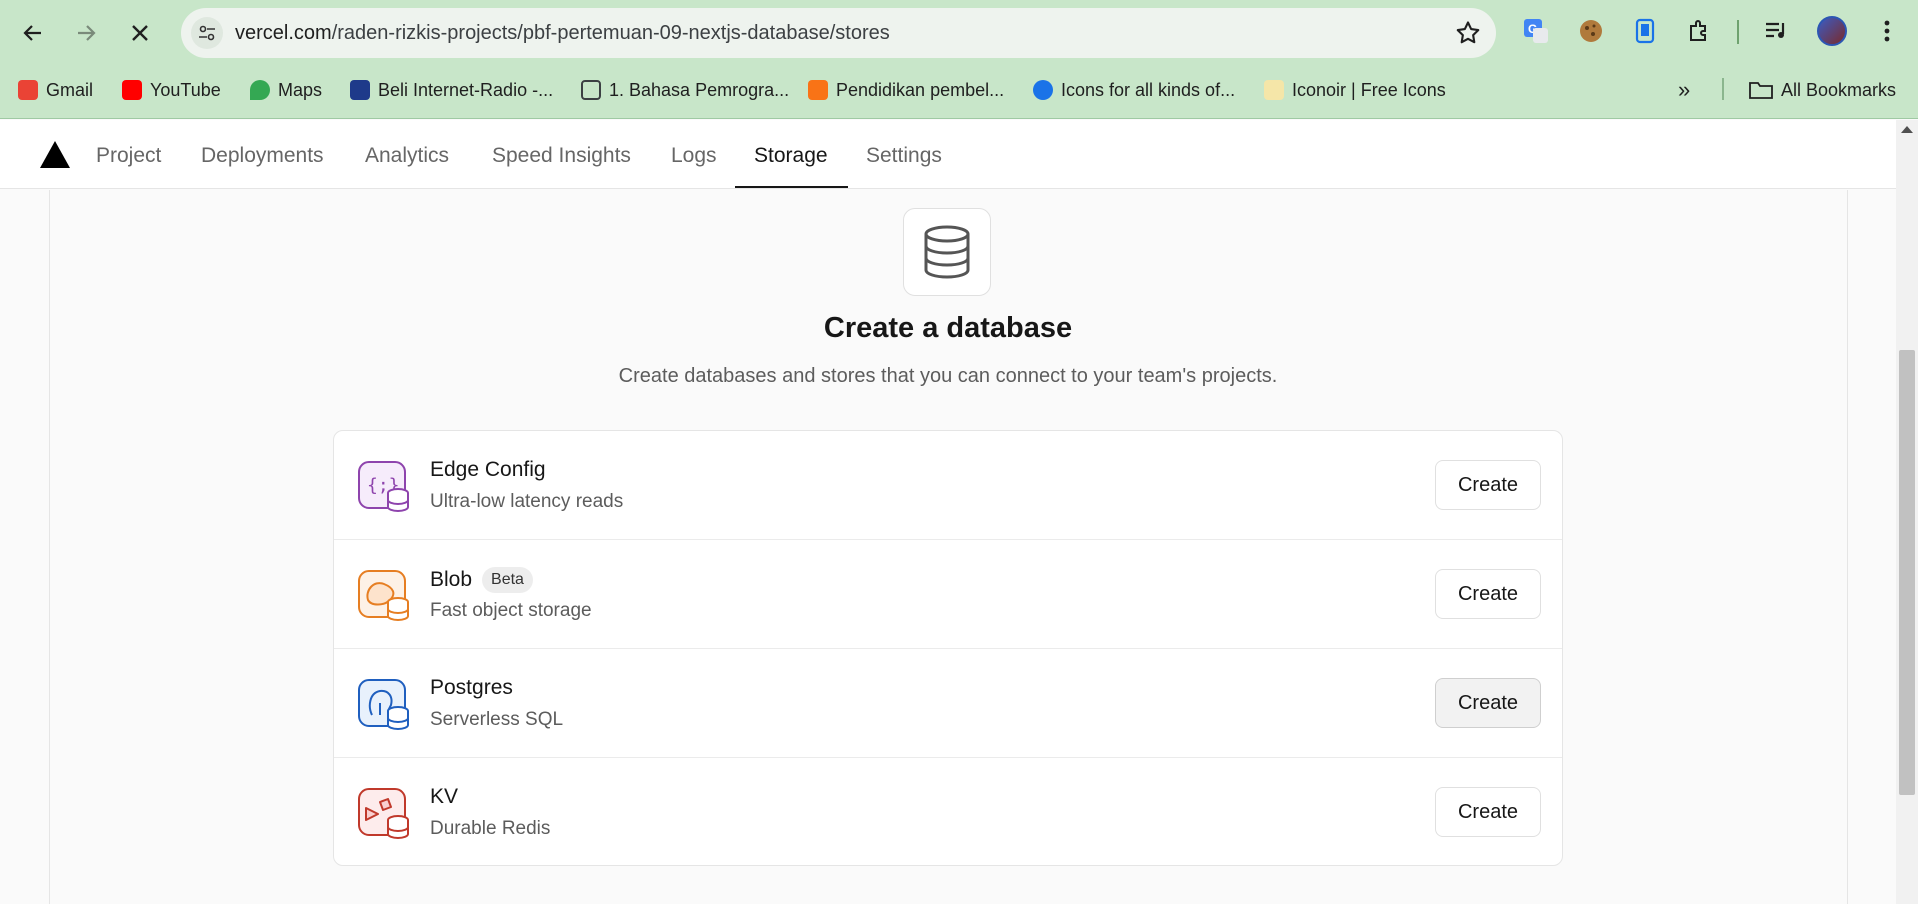  Describe the element at coordinates (1468, 33) in the screenshot. I see `bookmark-star-icon` at that location.